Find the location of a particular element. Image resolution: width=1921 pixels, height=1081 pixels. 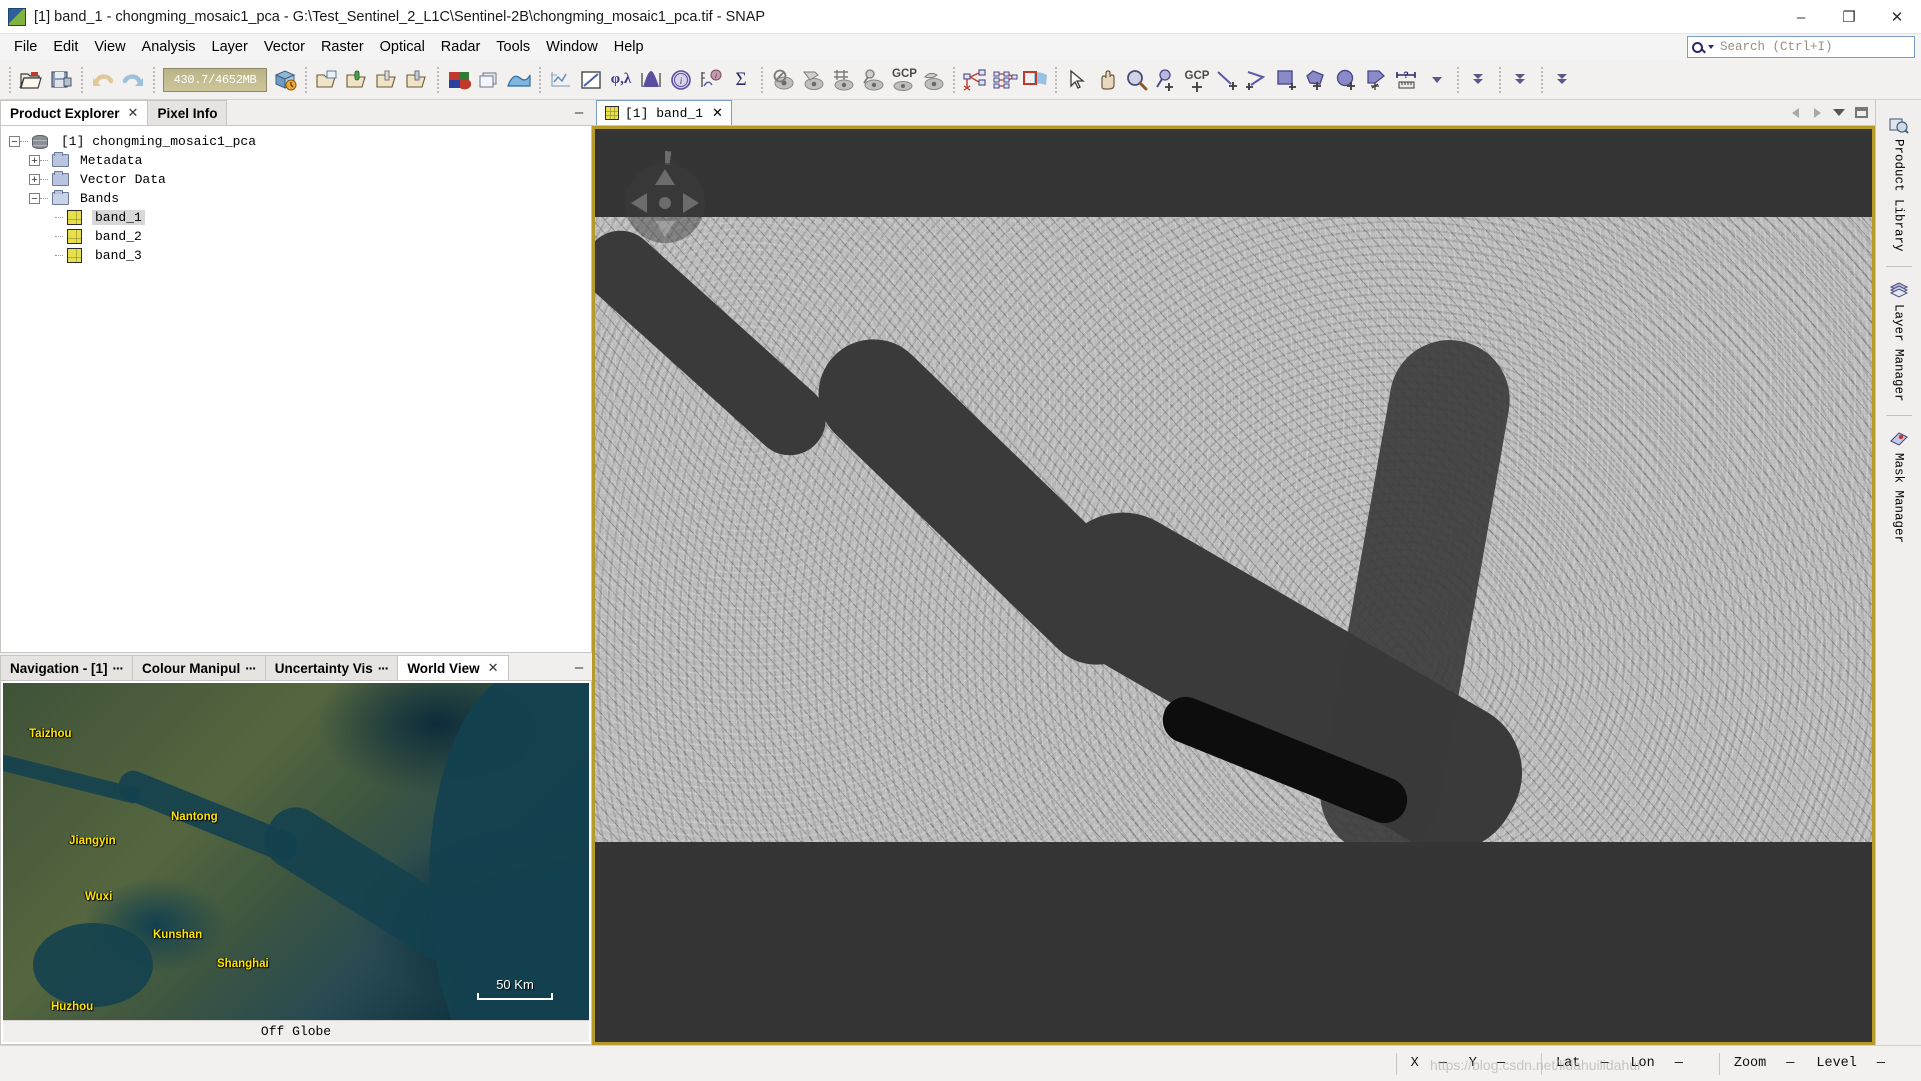

menu-optical: Optical is located at coordinates (402, 47).